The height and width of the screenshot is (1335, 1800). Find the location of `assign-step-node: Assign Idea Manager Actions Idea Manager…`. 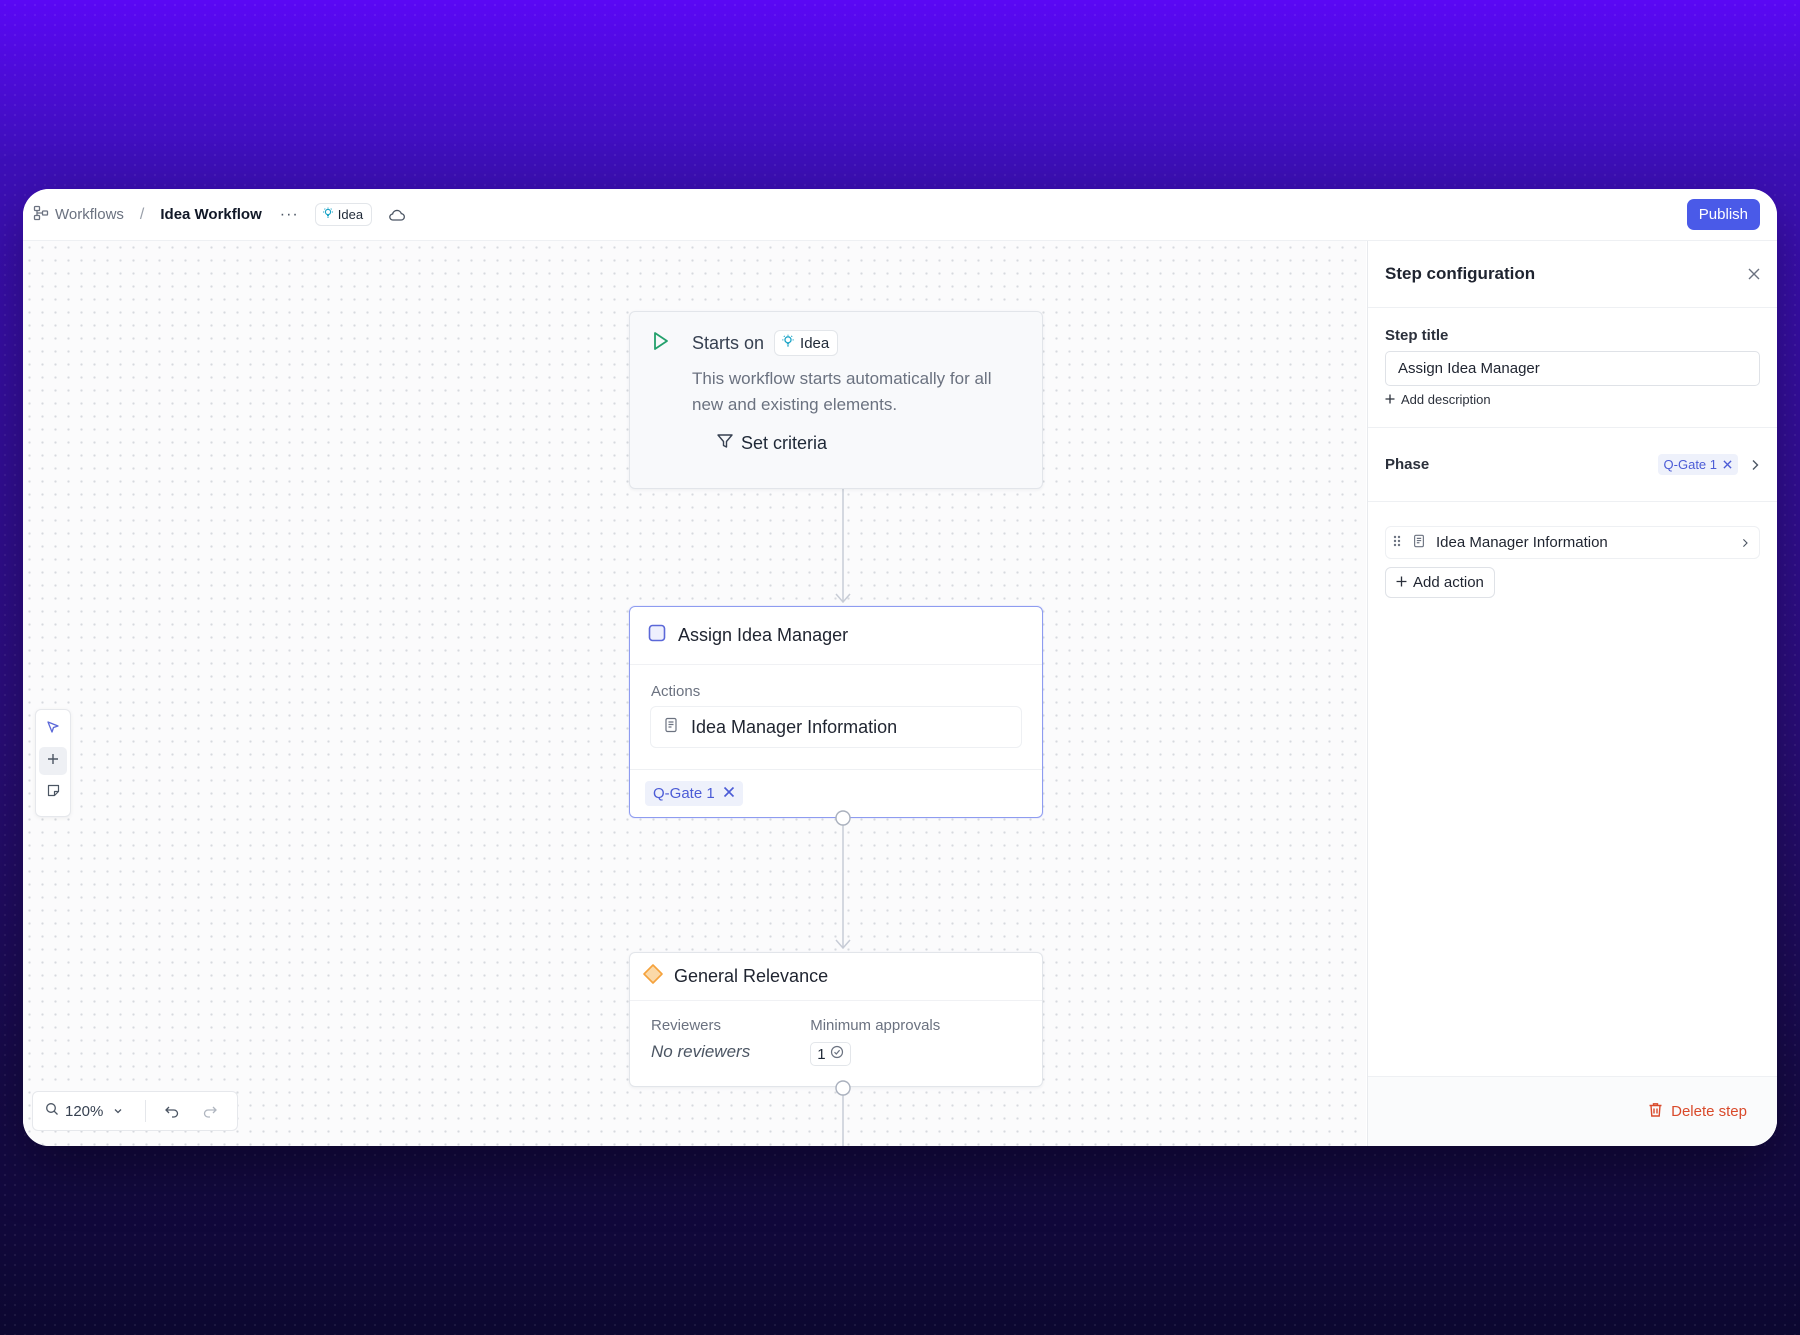

assign-step-node: Assign Idea Manager Actions Idea Manager… is located at coordinates (836, 712).